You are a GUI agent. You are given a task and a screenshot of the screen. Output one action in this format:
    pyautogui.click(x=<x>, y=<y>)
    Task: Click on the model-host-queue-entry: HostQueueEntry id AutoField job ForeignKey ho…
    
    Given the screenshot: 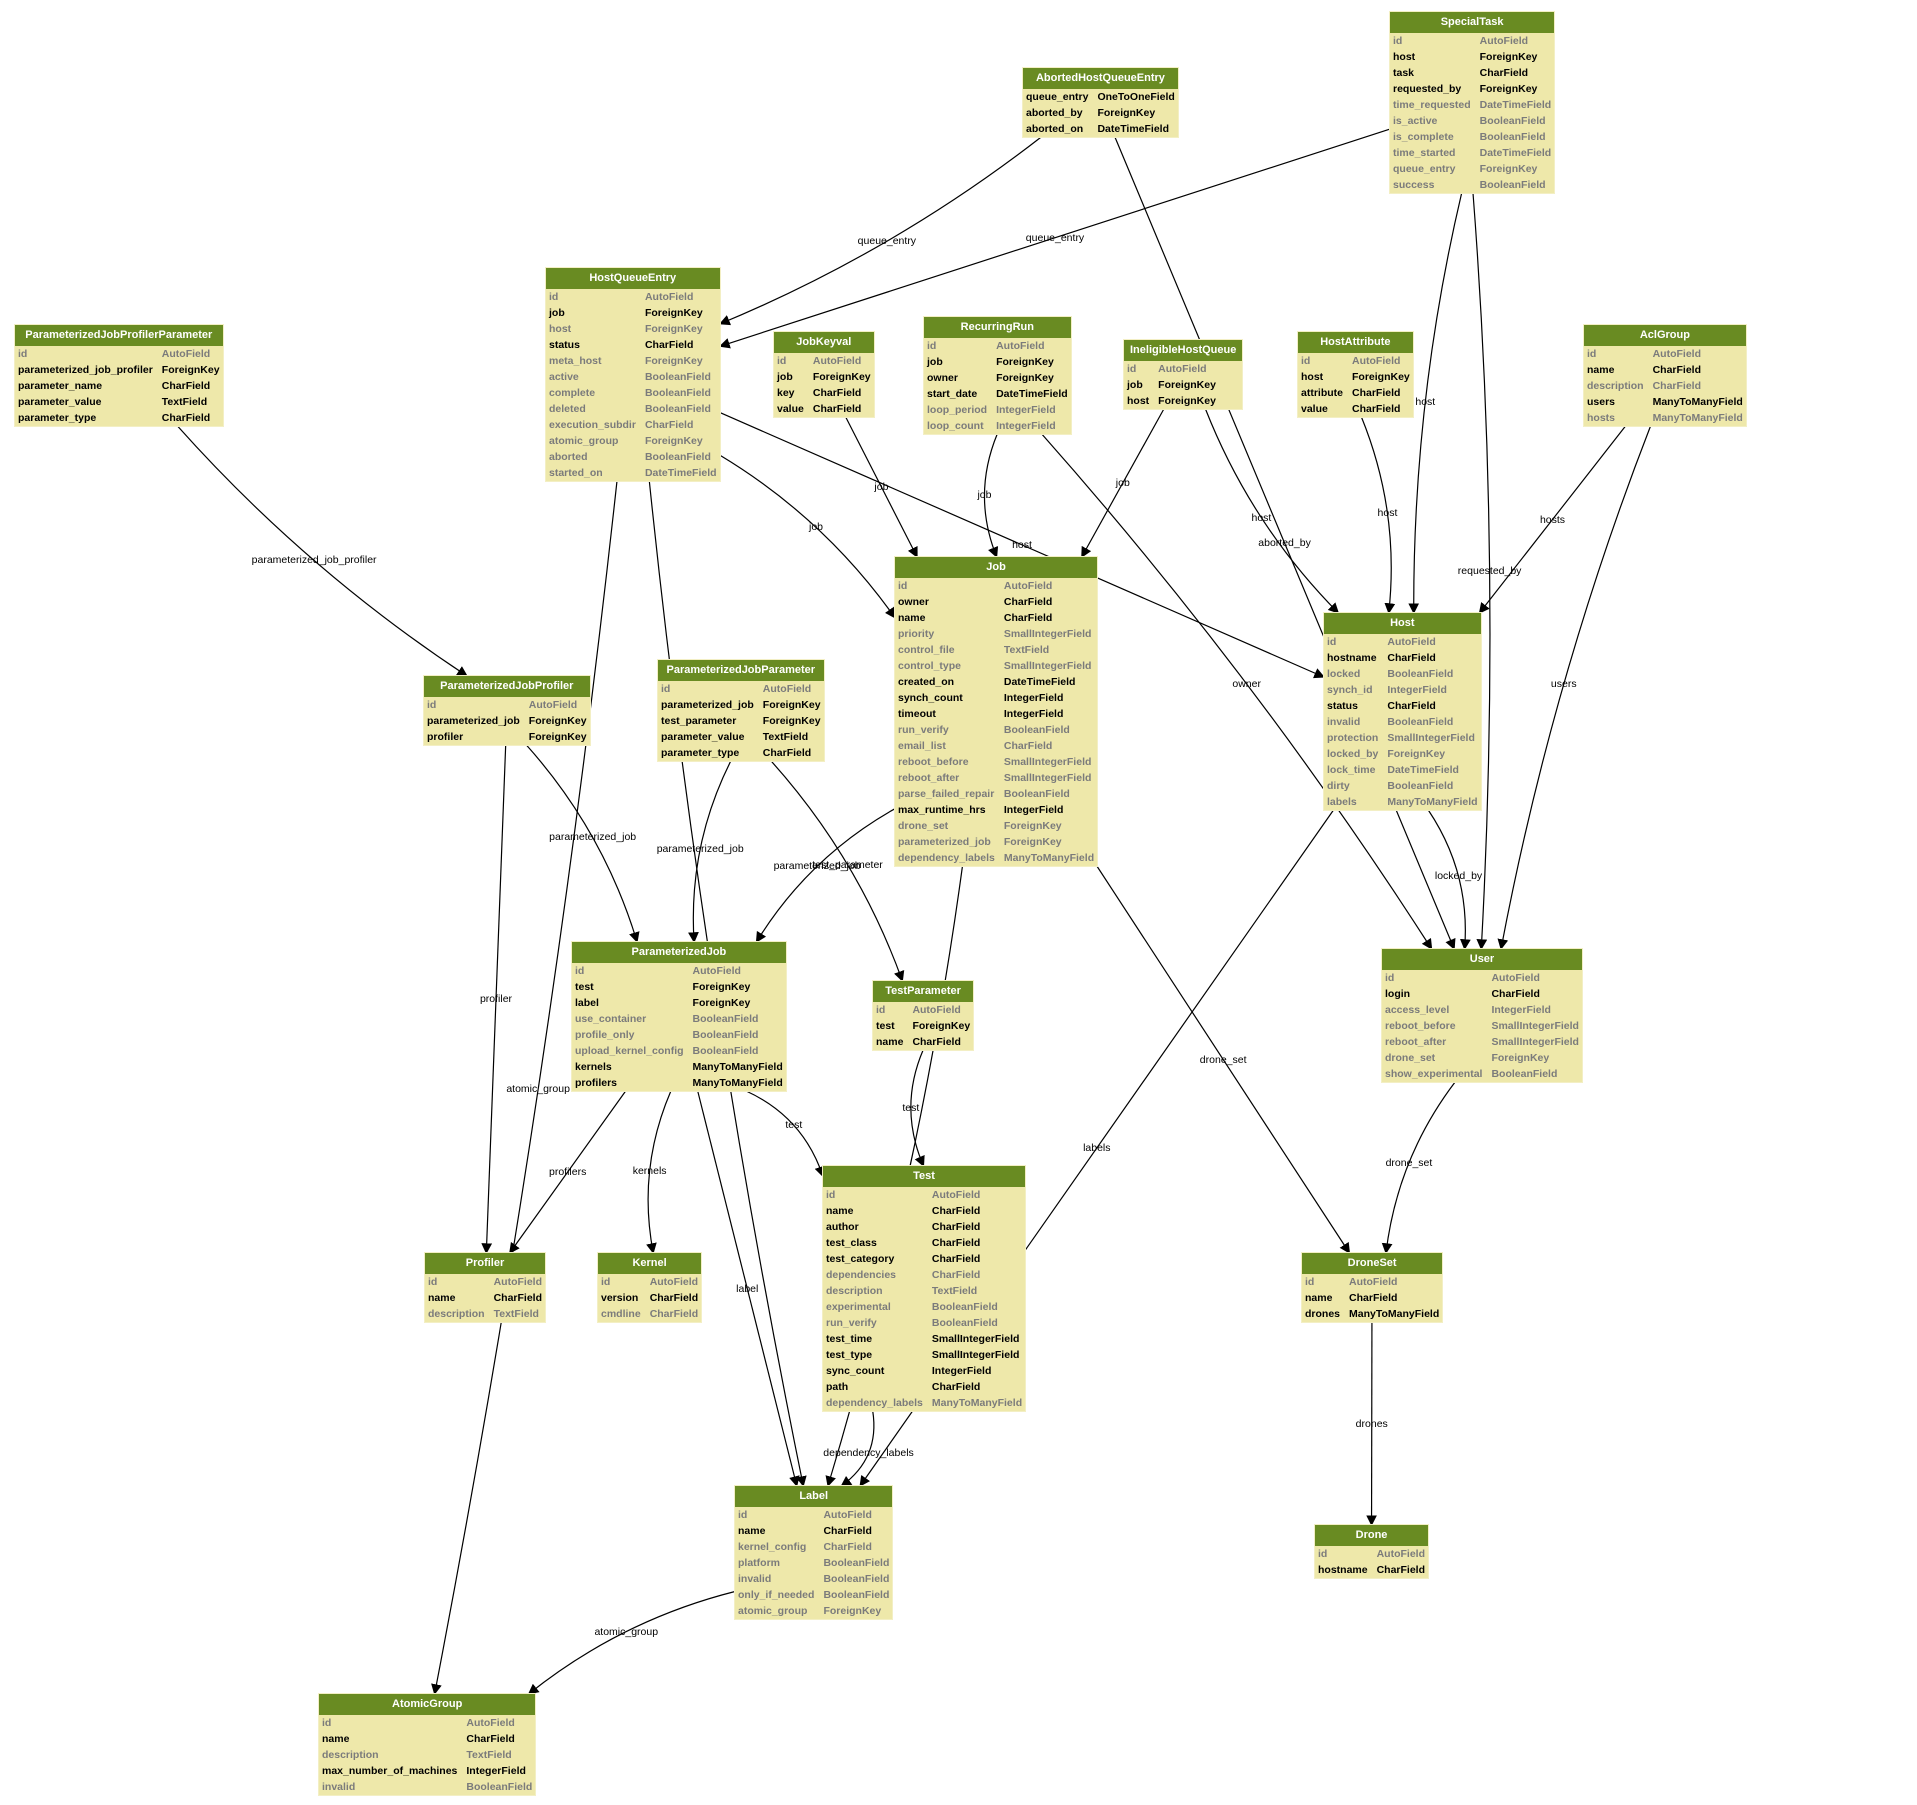 What is the action you would take?
    pyautogui.click(x=633, y=374)
    